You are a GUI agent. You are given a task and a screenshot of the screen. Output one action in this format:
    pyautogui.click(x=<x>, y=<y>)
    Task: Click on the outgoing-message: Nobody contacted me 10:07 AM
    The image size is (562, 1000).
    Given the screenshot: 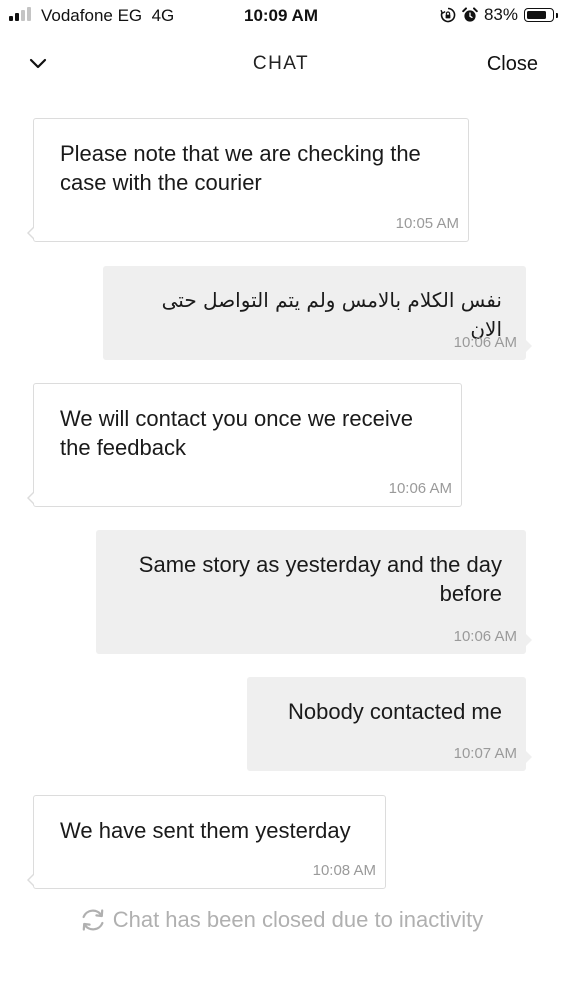 What is the action you would take?
    pyautogui.click(x=389, y=724)
    